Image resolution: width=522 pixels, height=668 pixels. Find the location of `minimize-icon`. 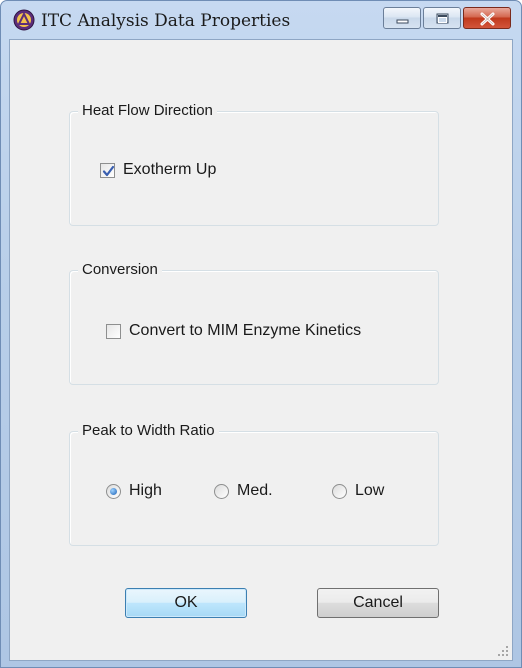

minimize-icon is located at coordinates (402, 21).